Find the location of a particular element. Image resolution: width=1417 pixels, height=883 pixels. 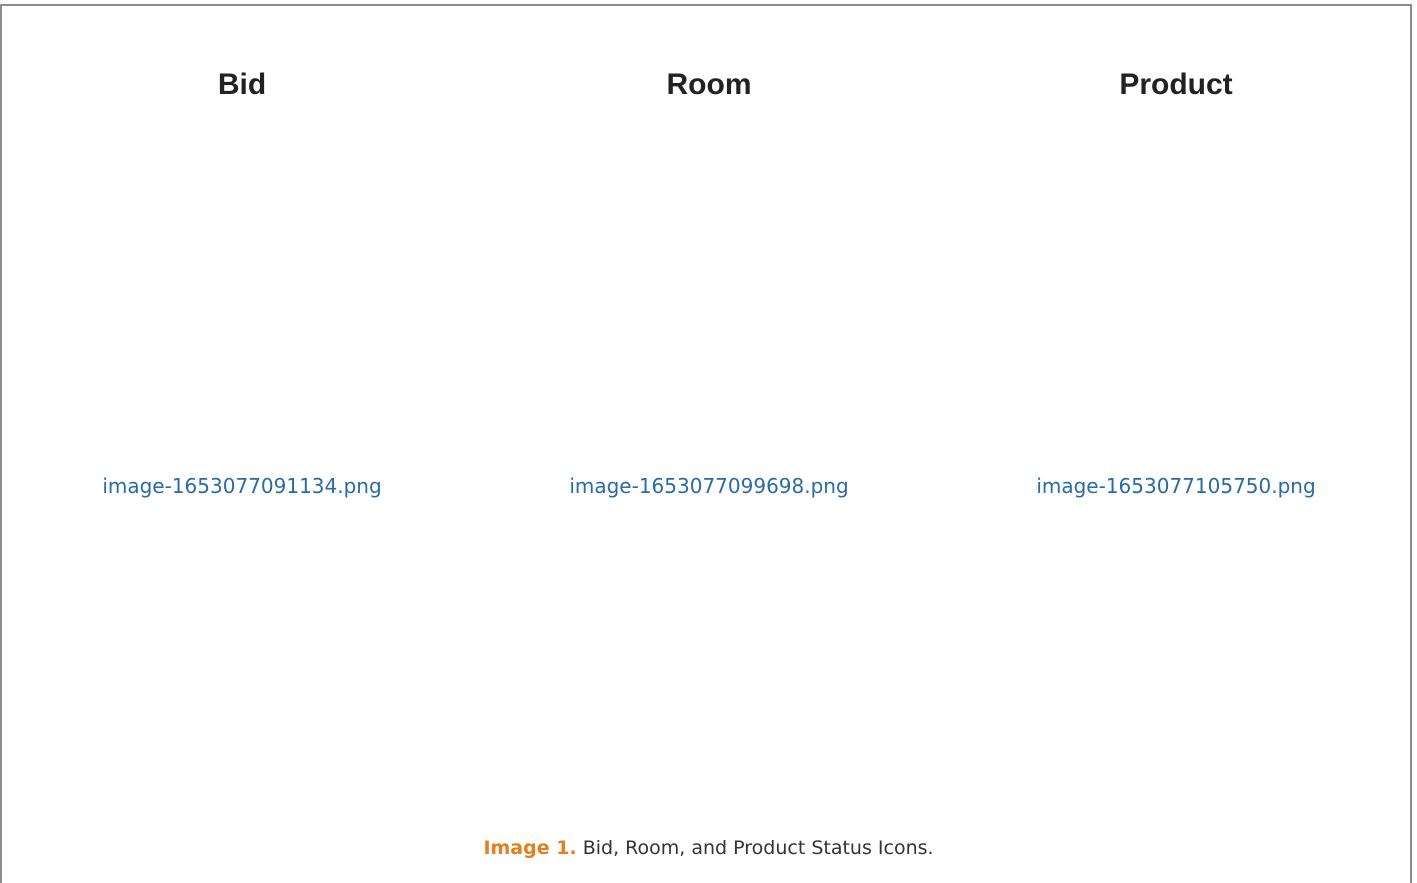

caption-label: Image 1. is located at coordinates (530, 848).